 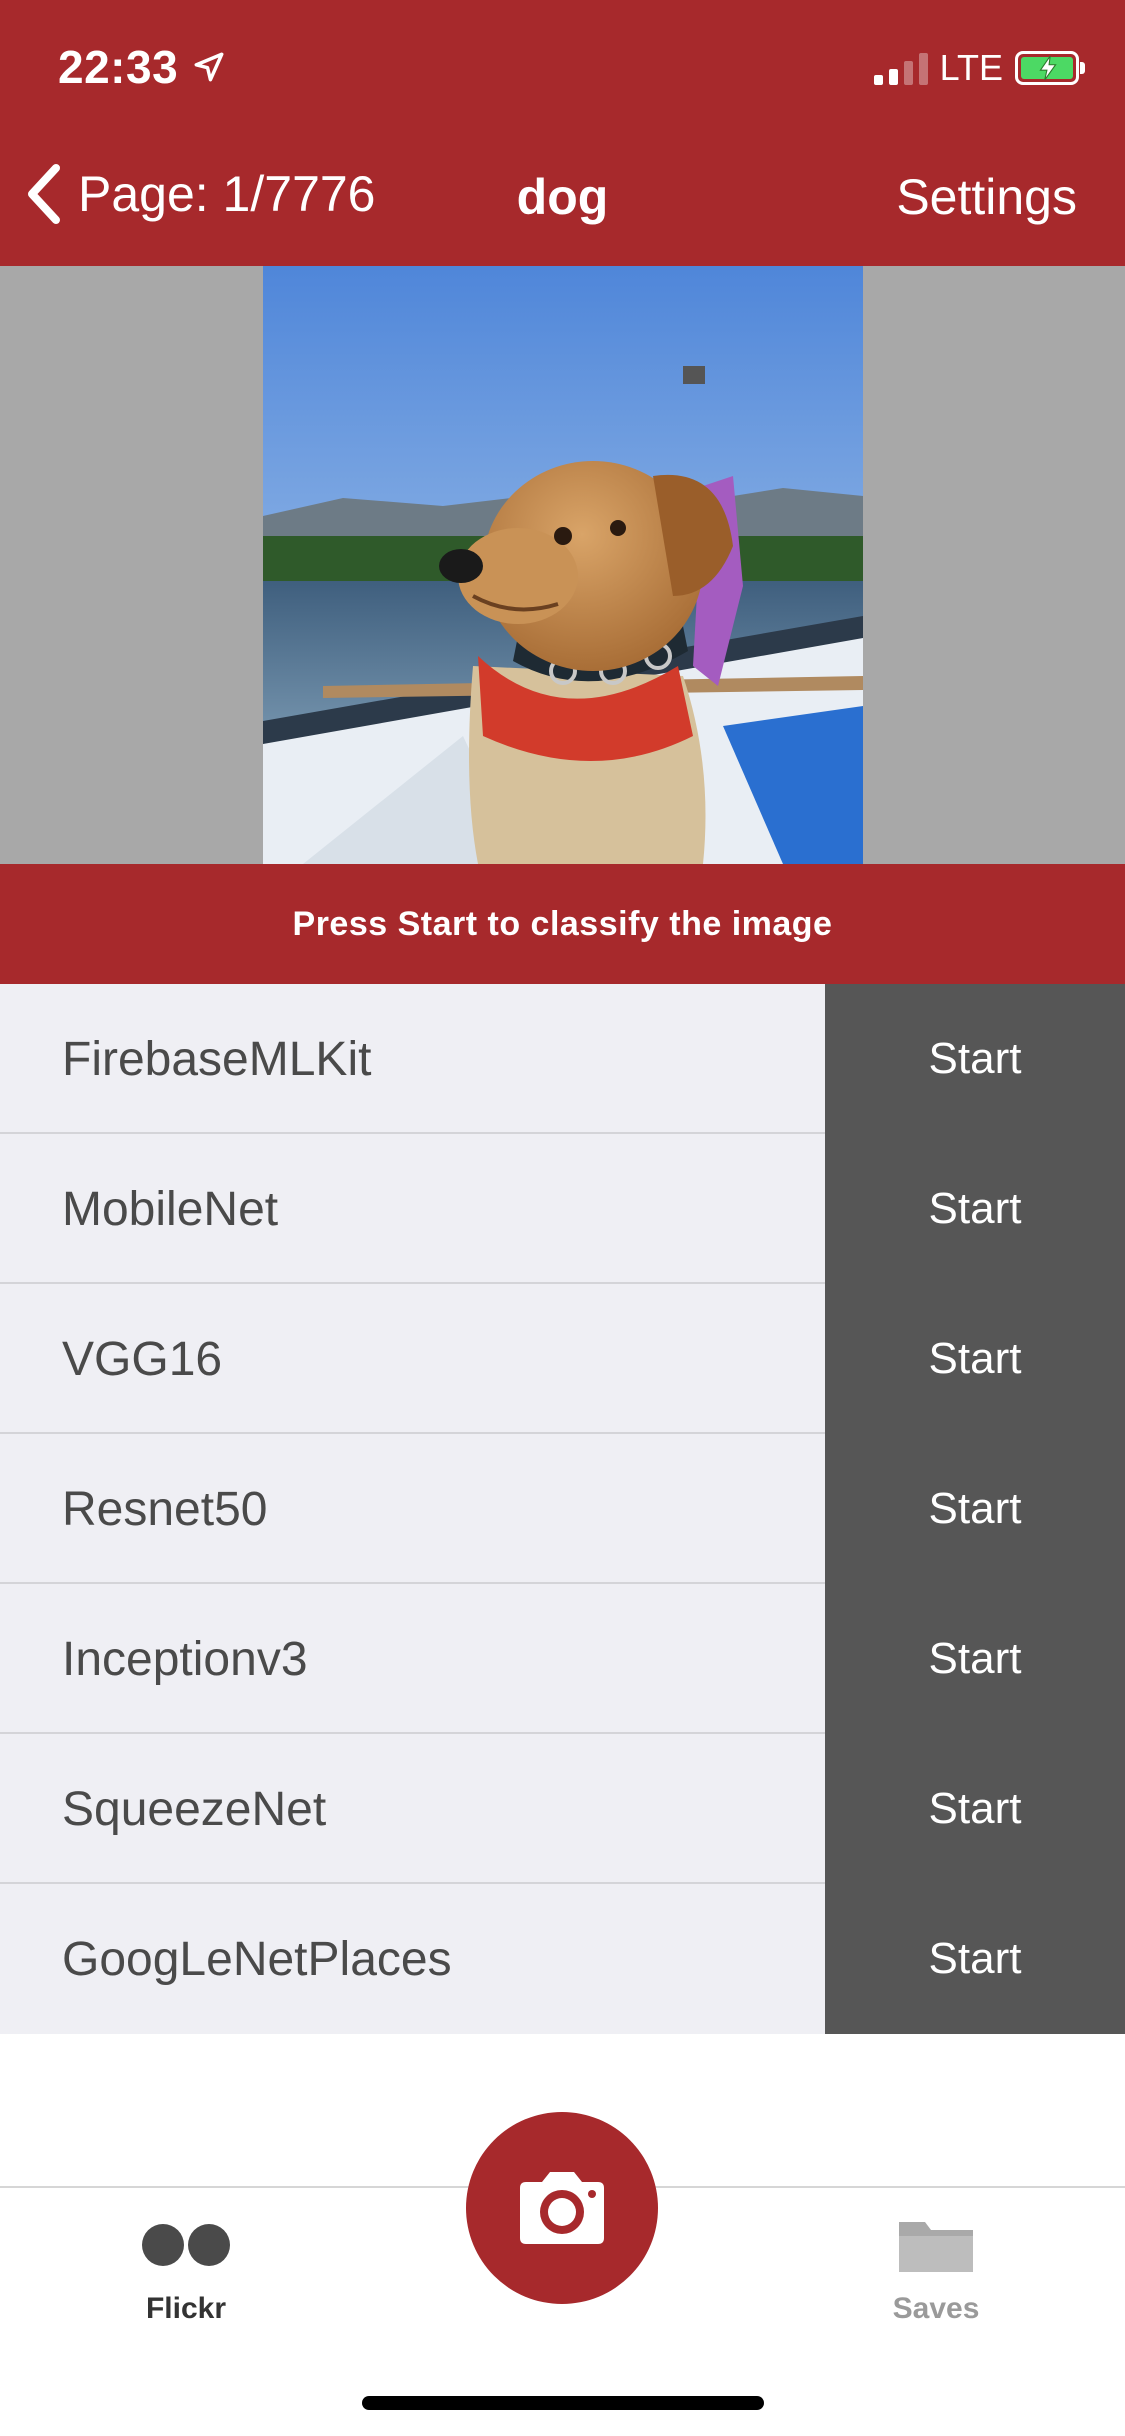 What do you see at coordinates (563, 2403) in the screenshot?
I see `home-indicator` at bounding box center [563, 2403].